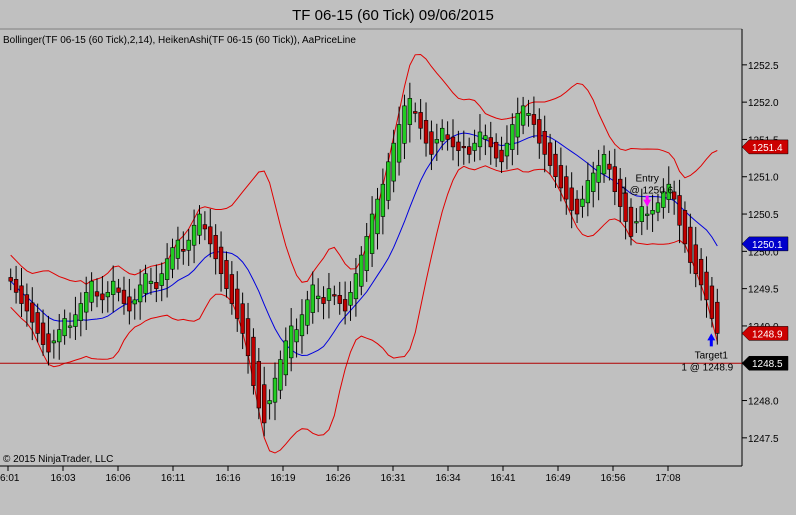  What do you see at coordinates (10, 478) in the screenshot?
I see `x-tick-label: 6:01` at bounding box center [10, 478].